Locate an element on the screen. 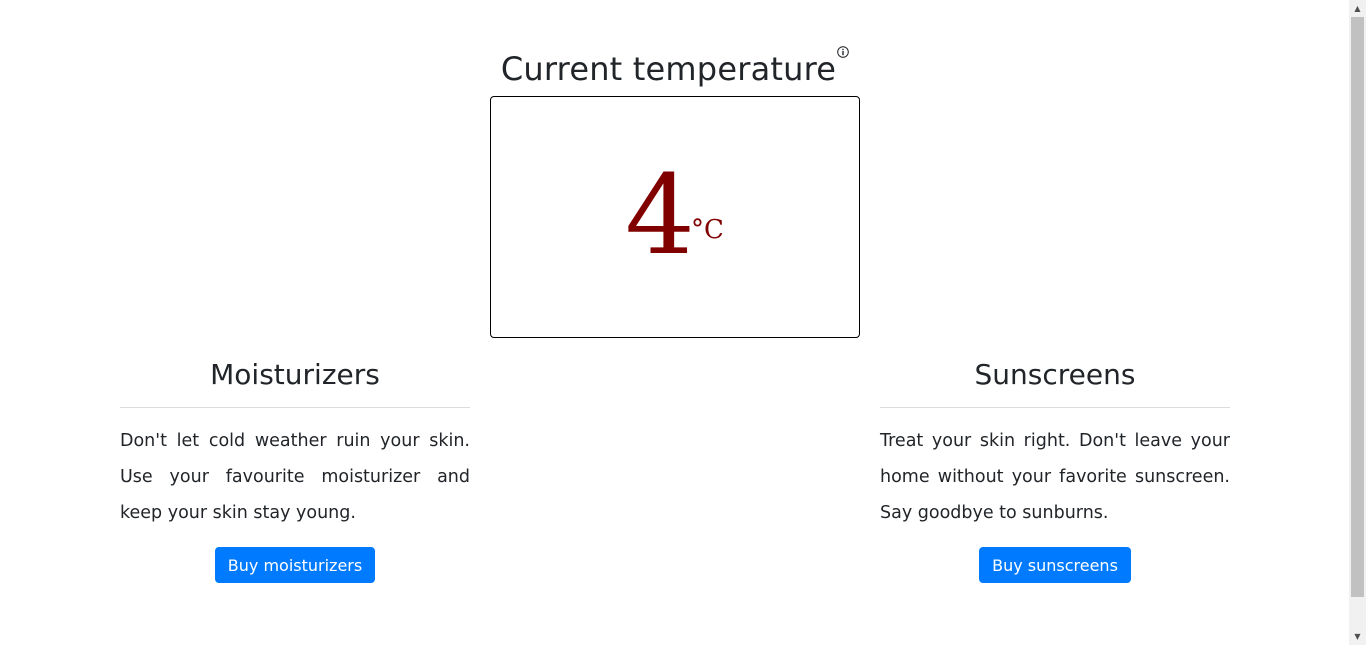  page-title-text: Current temperature is located at coordinates (668, 69).